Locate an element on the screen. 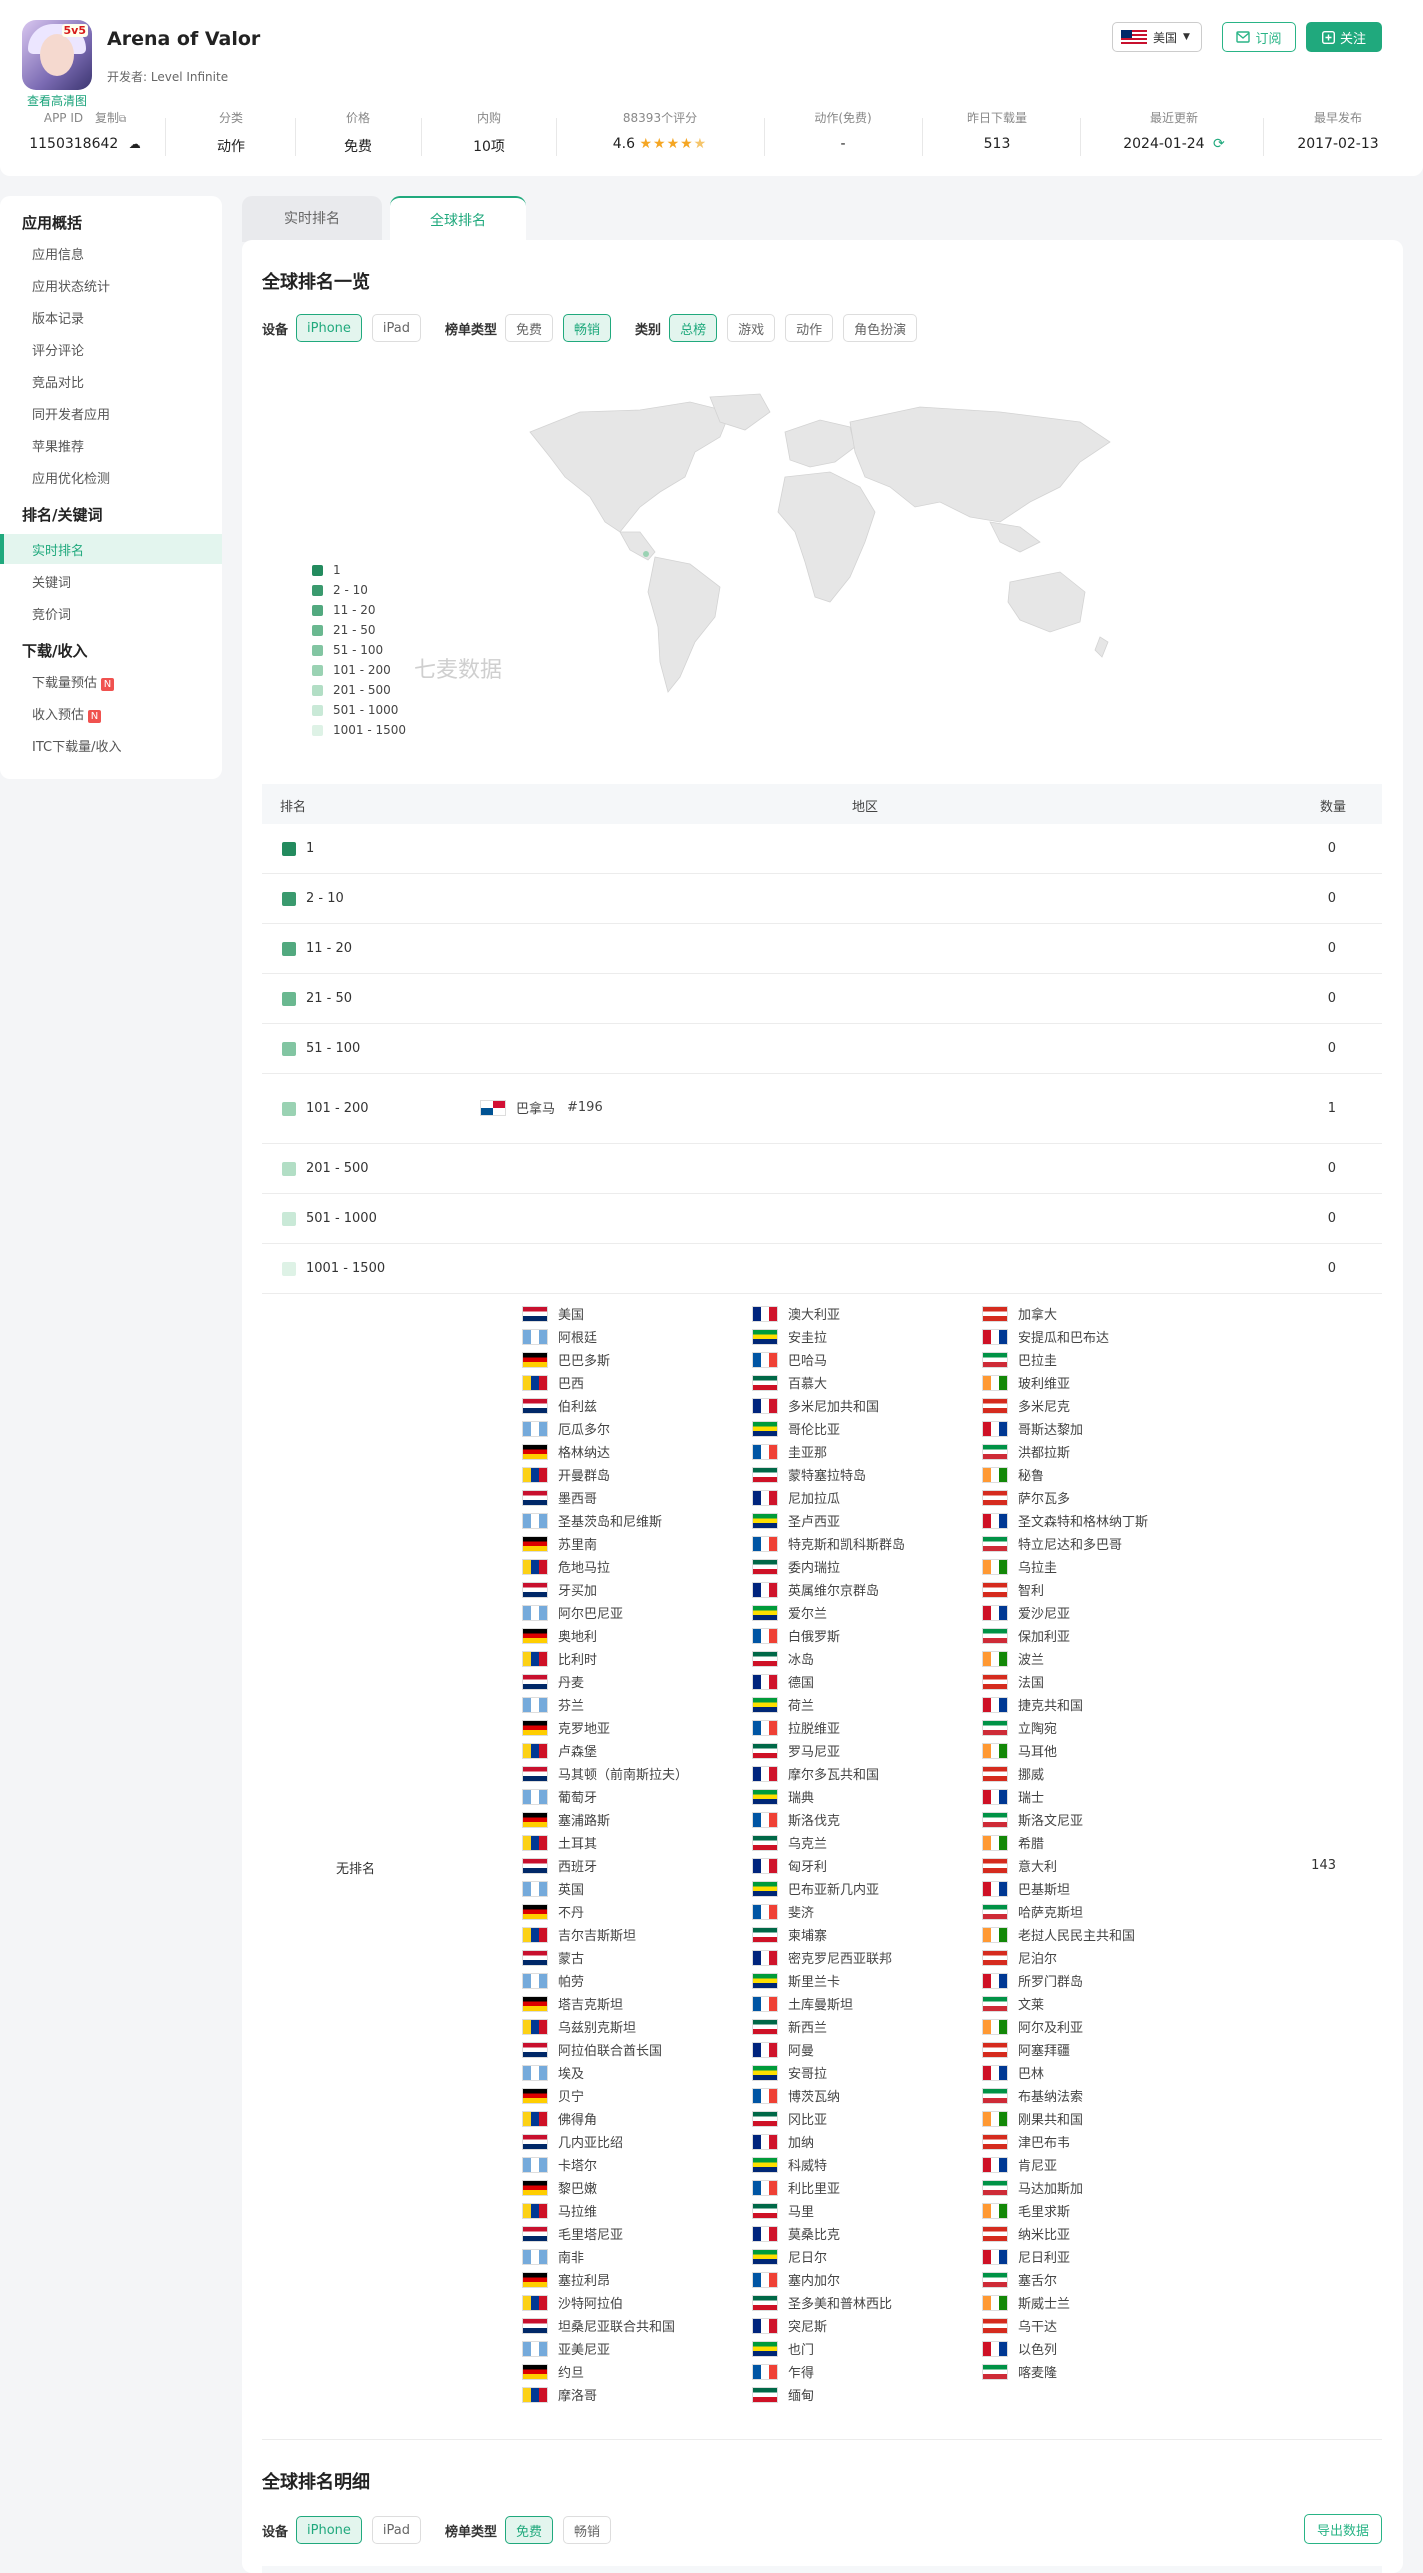 The image size is (1423, 2573). country-entry: 南非 is located at coordinates (553, 2256).